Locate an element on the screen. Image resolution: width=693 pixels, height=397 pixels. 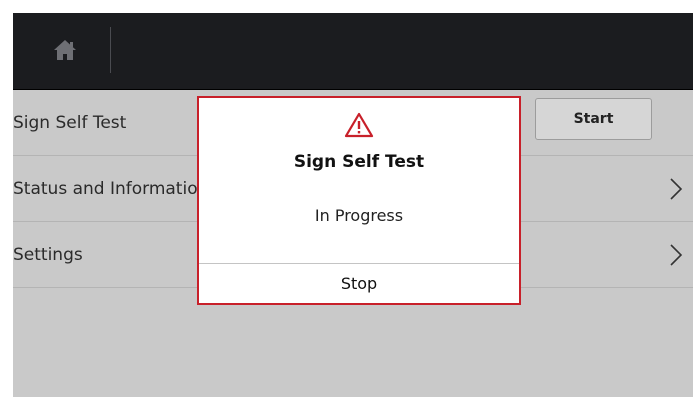
home-icon is located at coordinates (65, 50).